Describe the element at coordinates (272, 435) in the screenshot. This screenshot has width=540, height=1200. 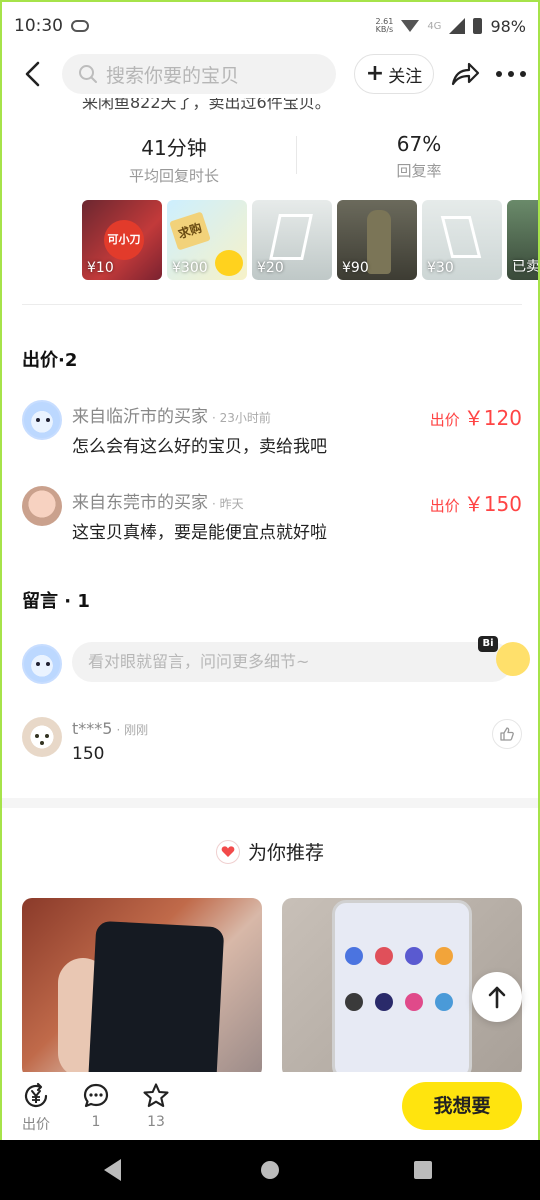
I see `offer-row: 来自临沂市的买家 · 23小时前 怎么会有这么好的宝贝，卖给我吧 出价 ￥120` at that location.